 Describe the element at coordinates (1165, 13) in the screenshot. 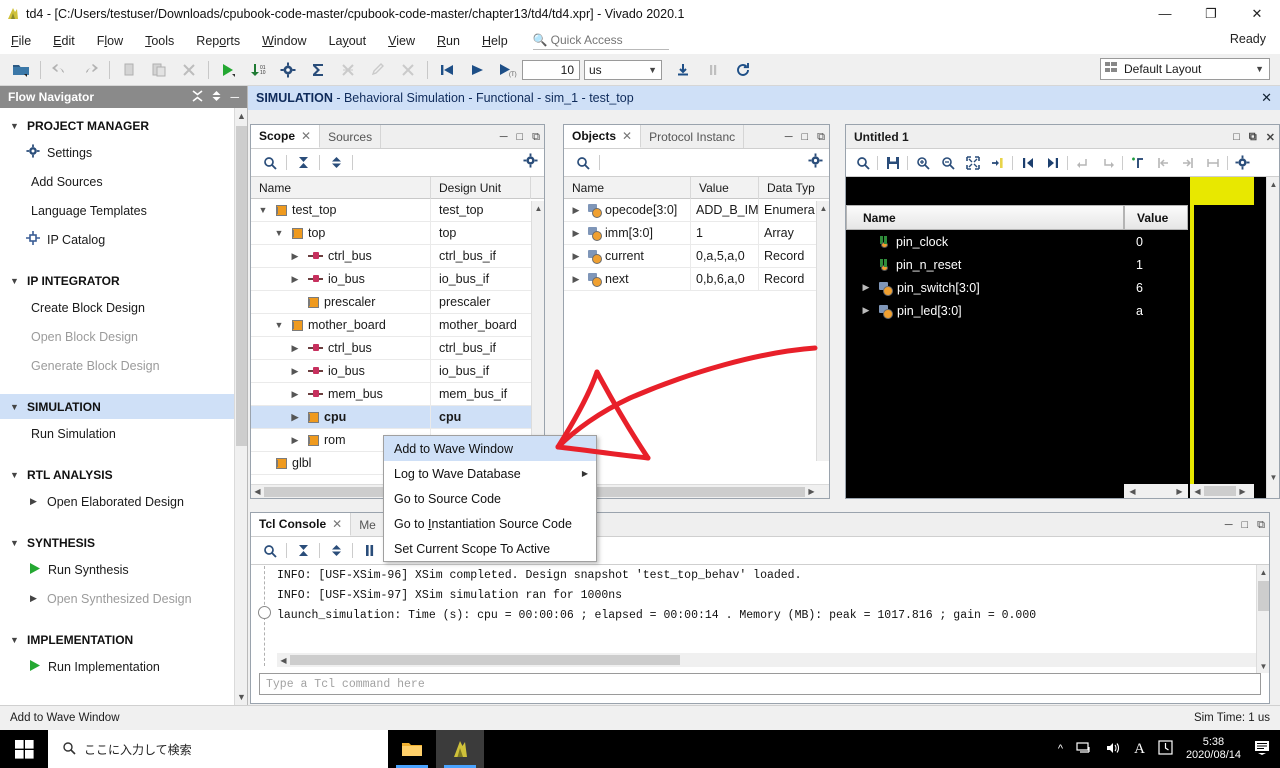

I see `minimize-button: —` at that location.